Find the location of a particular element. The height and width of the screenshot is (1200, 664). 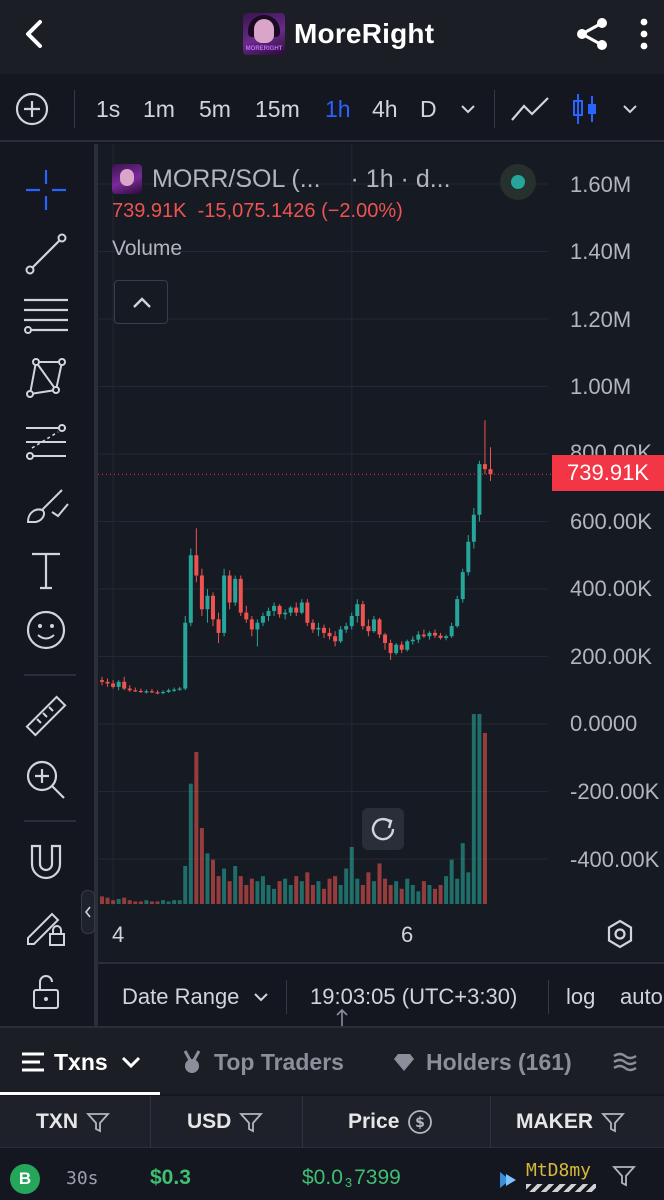

interval-4h: 4h is located at coordinates (385, 109).